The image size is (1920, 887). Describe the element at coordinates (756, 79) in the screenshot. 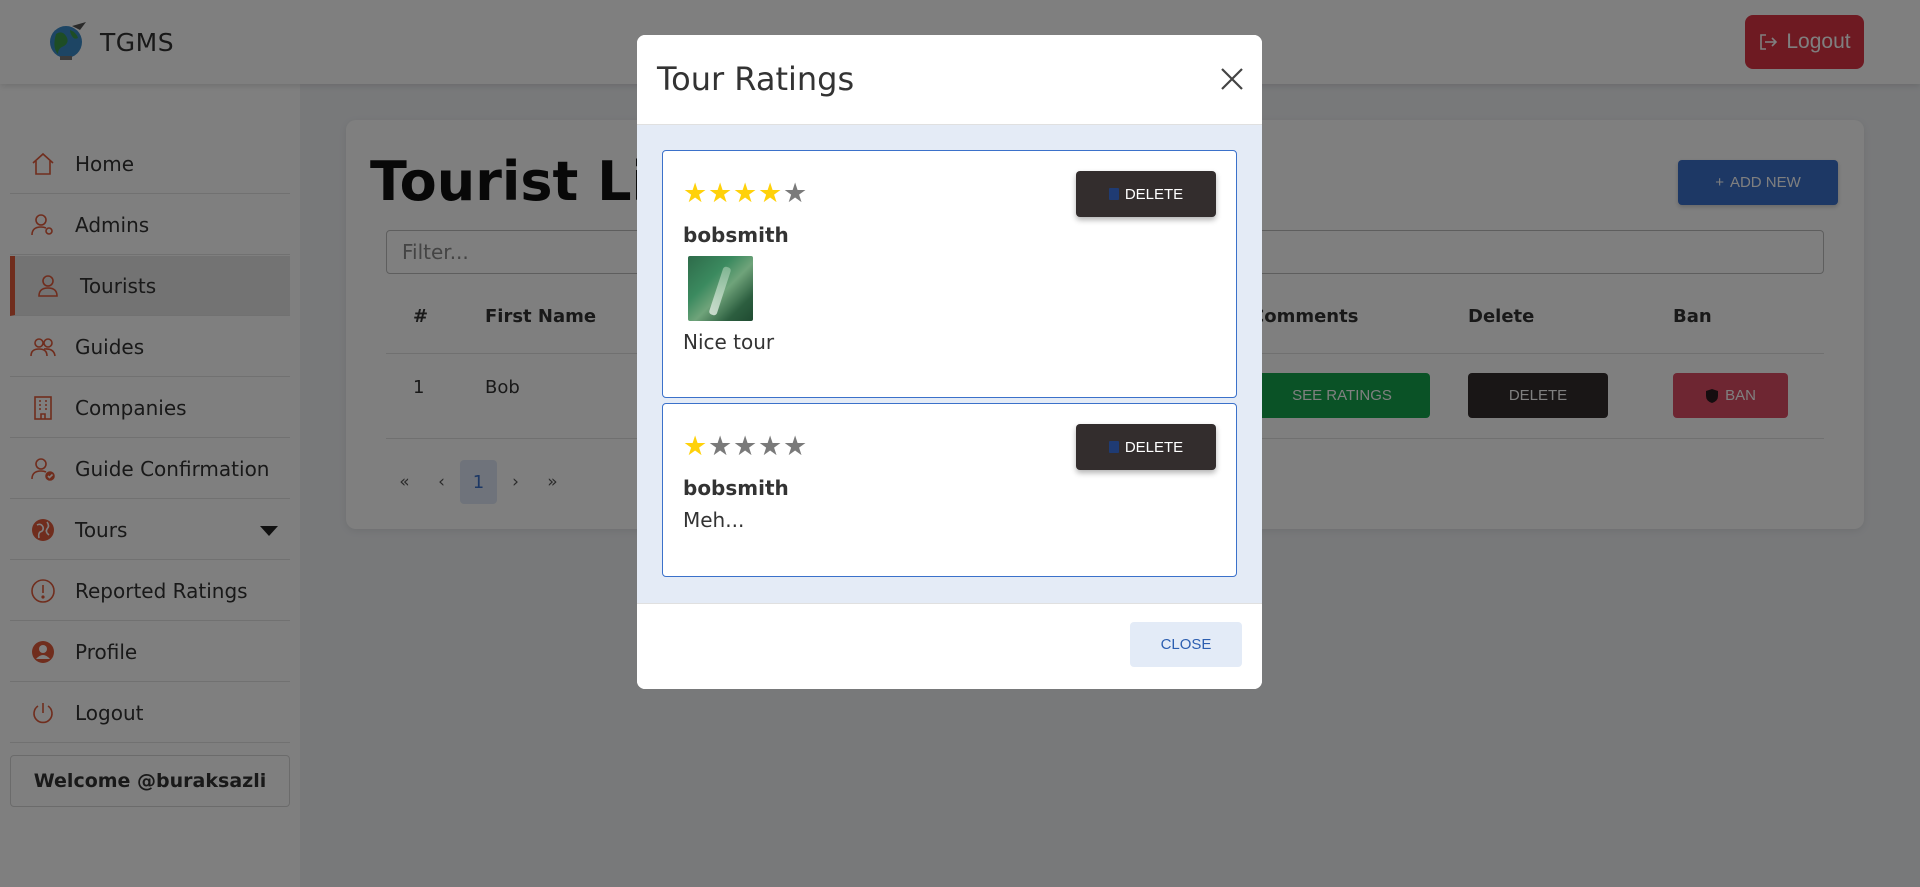

I see `modal-title: Tour Ratings` at that location.